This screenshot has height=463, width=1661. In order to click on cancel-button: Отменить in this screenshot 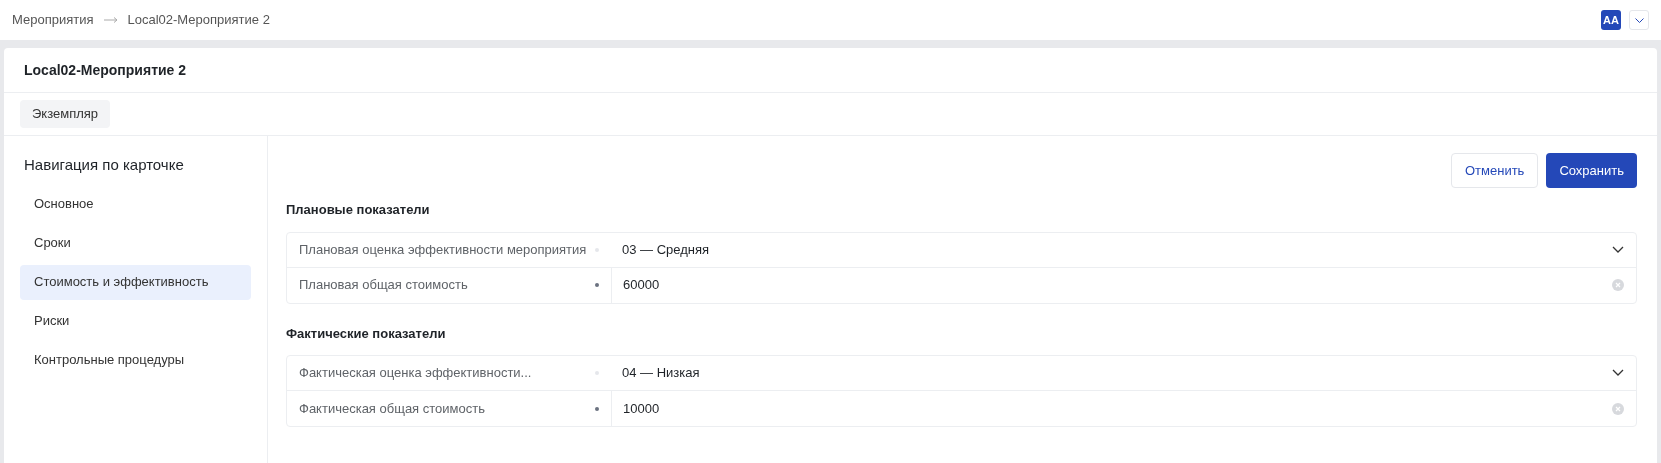, I will do `click(1495, 170)`.